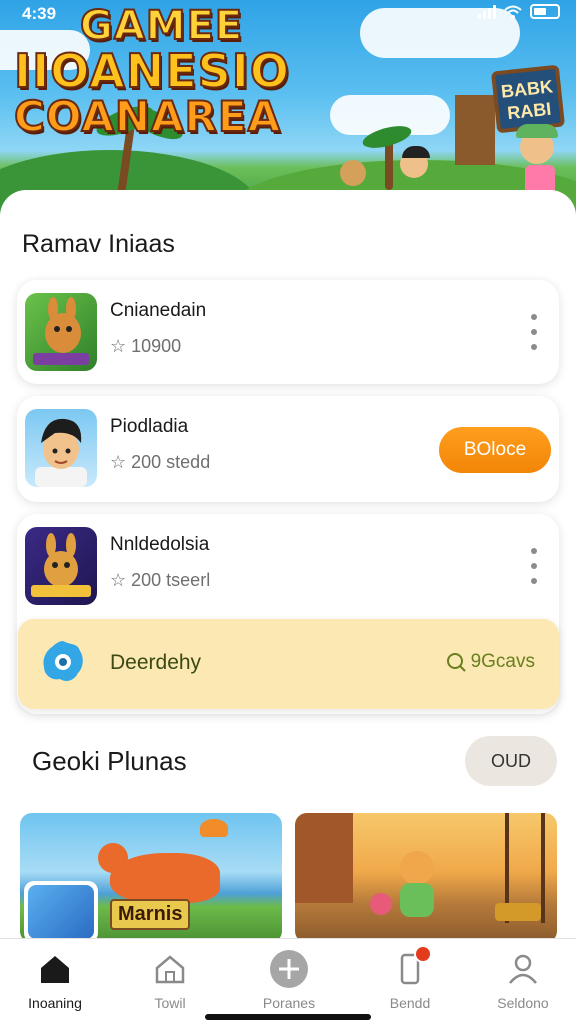 The height and width of the screenshot is (1024, 576). Describe the element at coordinates (495, 450) in the screenshot. I see `install-button: BOloce` at that location.